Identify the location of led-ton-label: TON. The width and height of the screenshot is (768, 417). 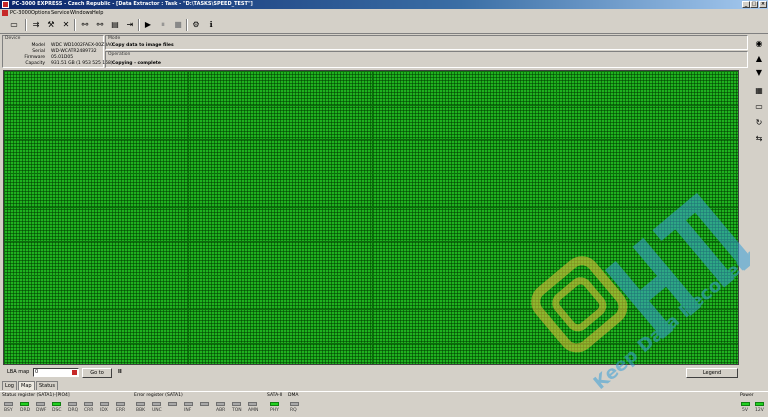
(237, 410).